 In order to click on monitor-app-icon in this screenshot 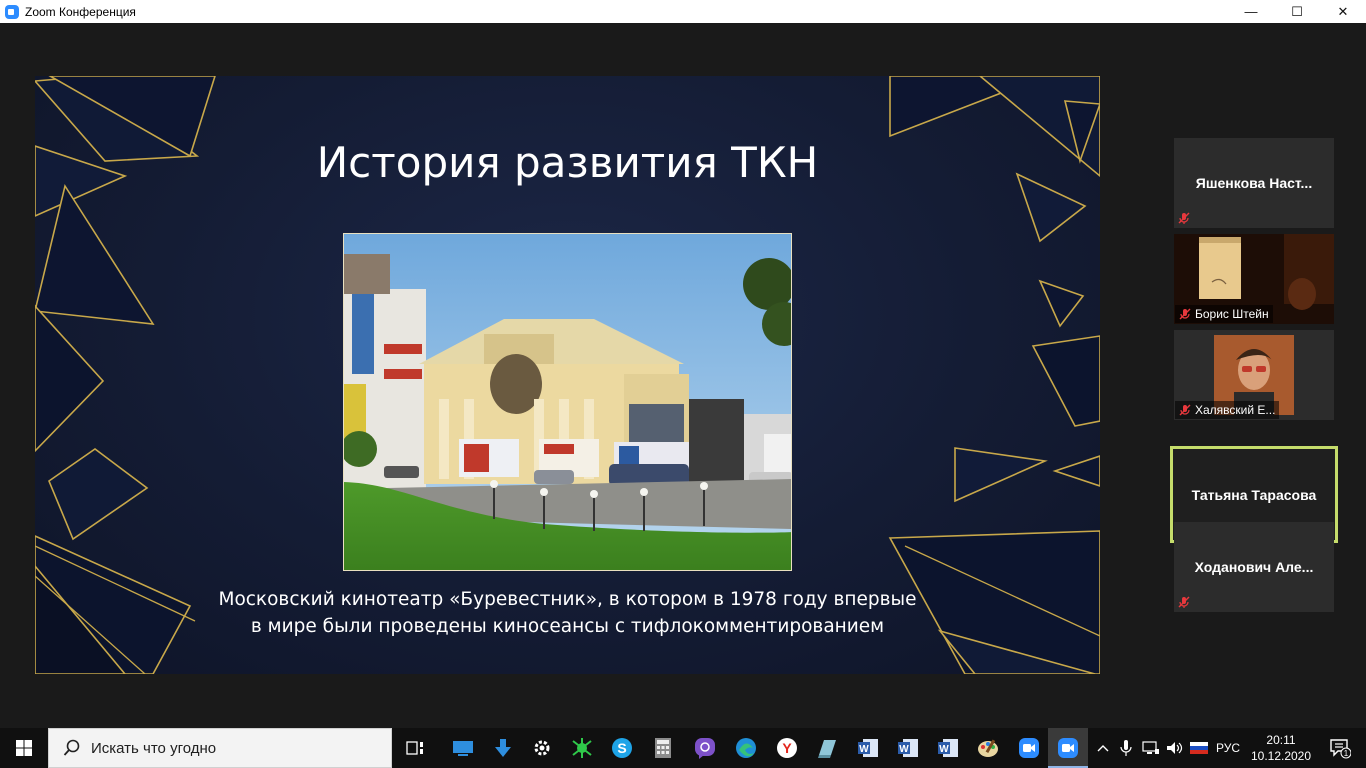, I will do `click(463, 748)`.